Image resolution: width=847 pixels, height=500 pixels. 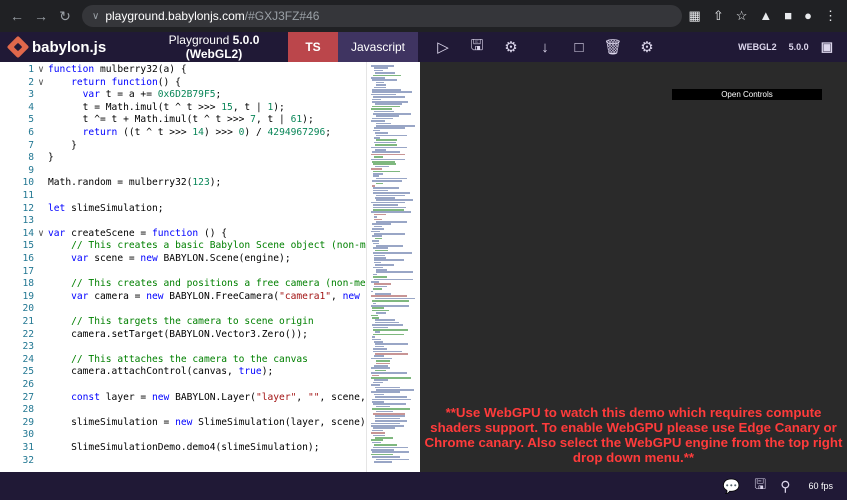 I want to click on bookmark-star-icon: ☆, so click(x=742, y=16).